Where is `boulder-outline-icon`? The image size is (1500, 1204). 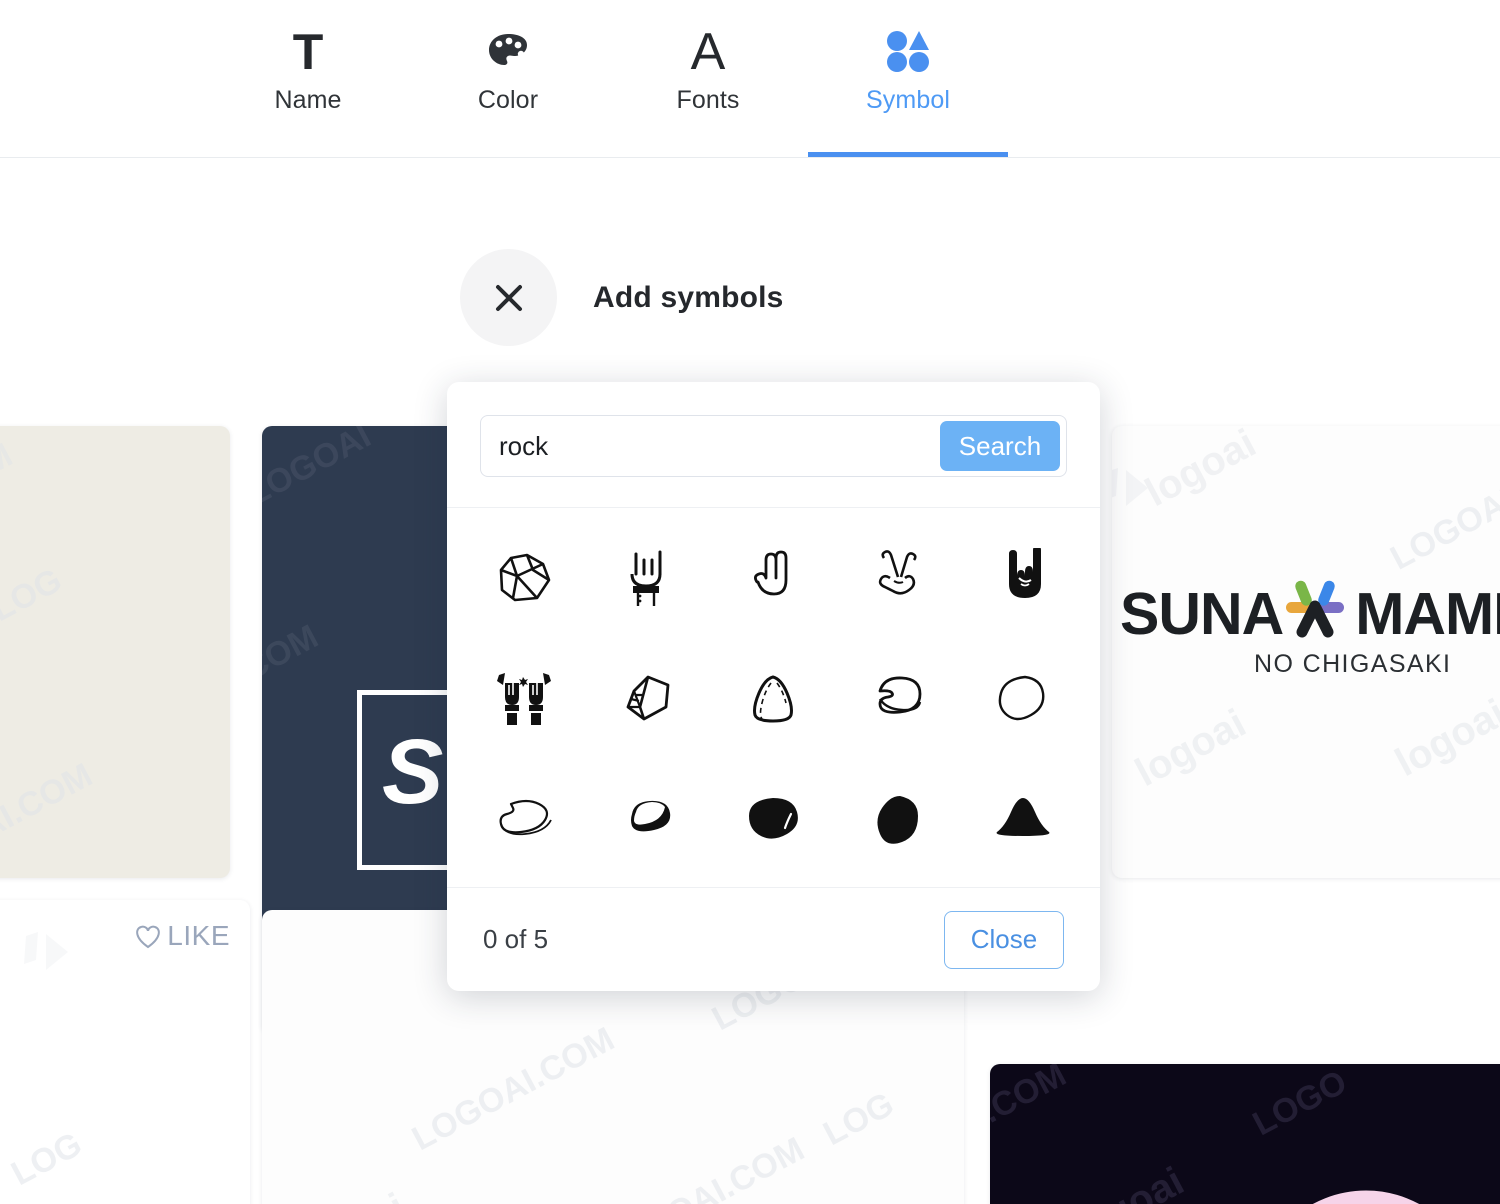
boulder-outline-icon is located at coordinates (772, 698).